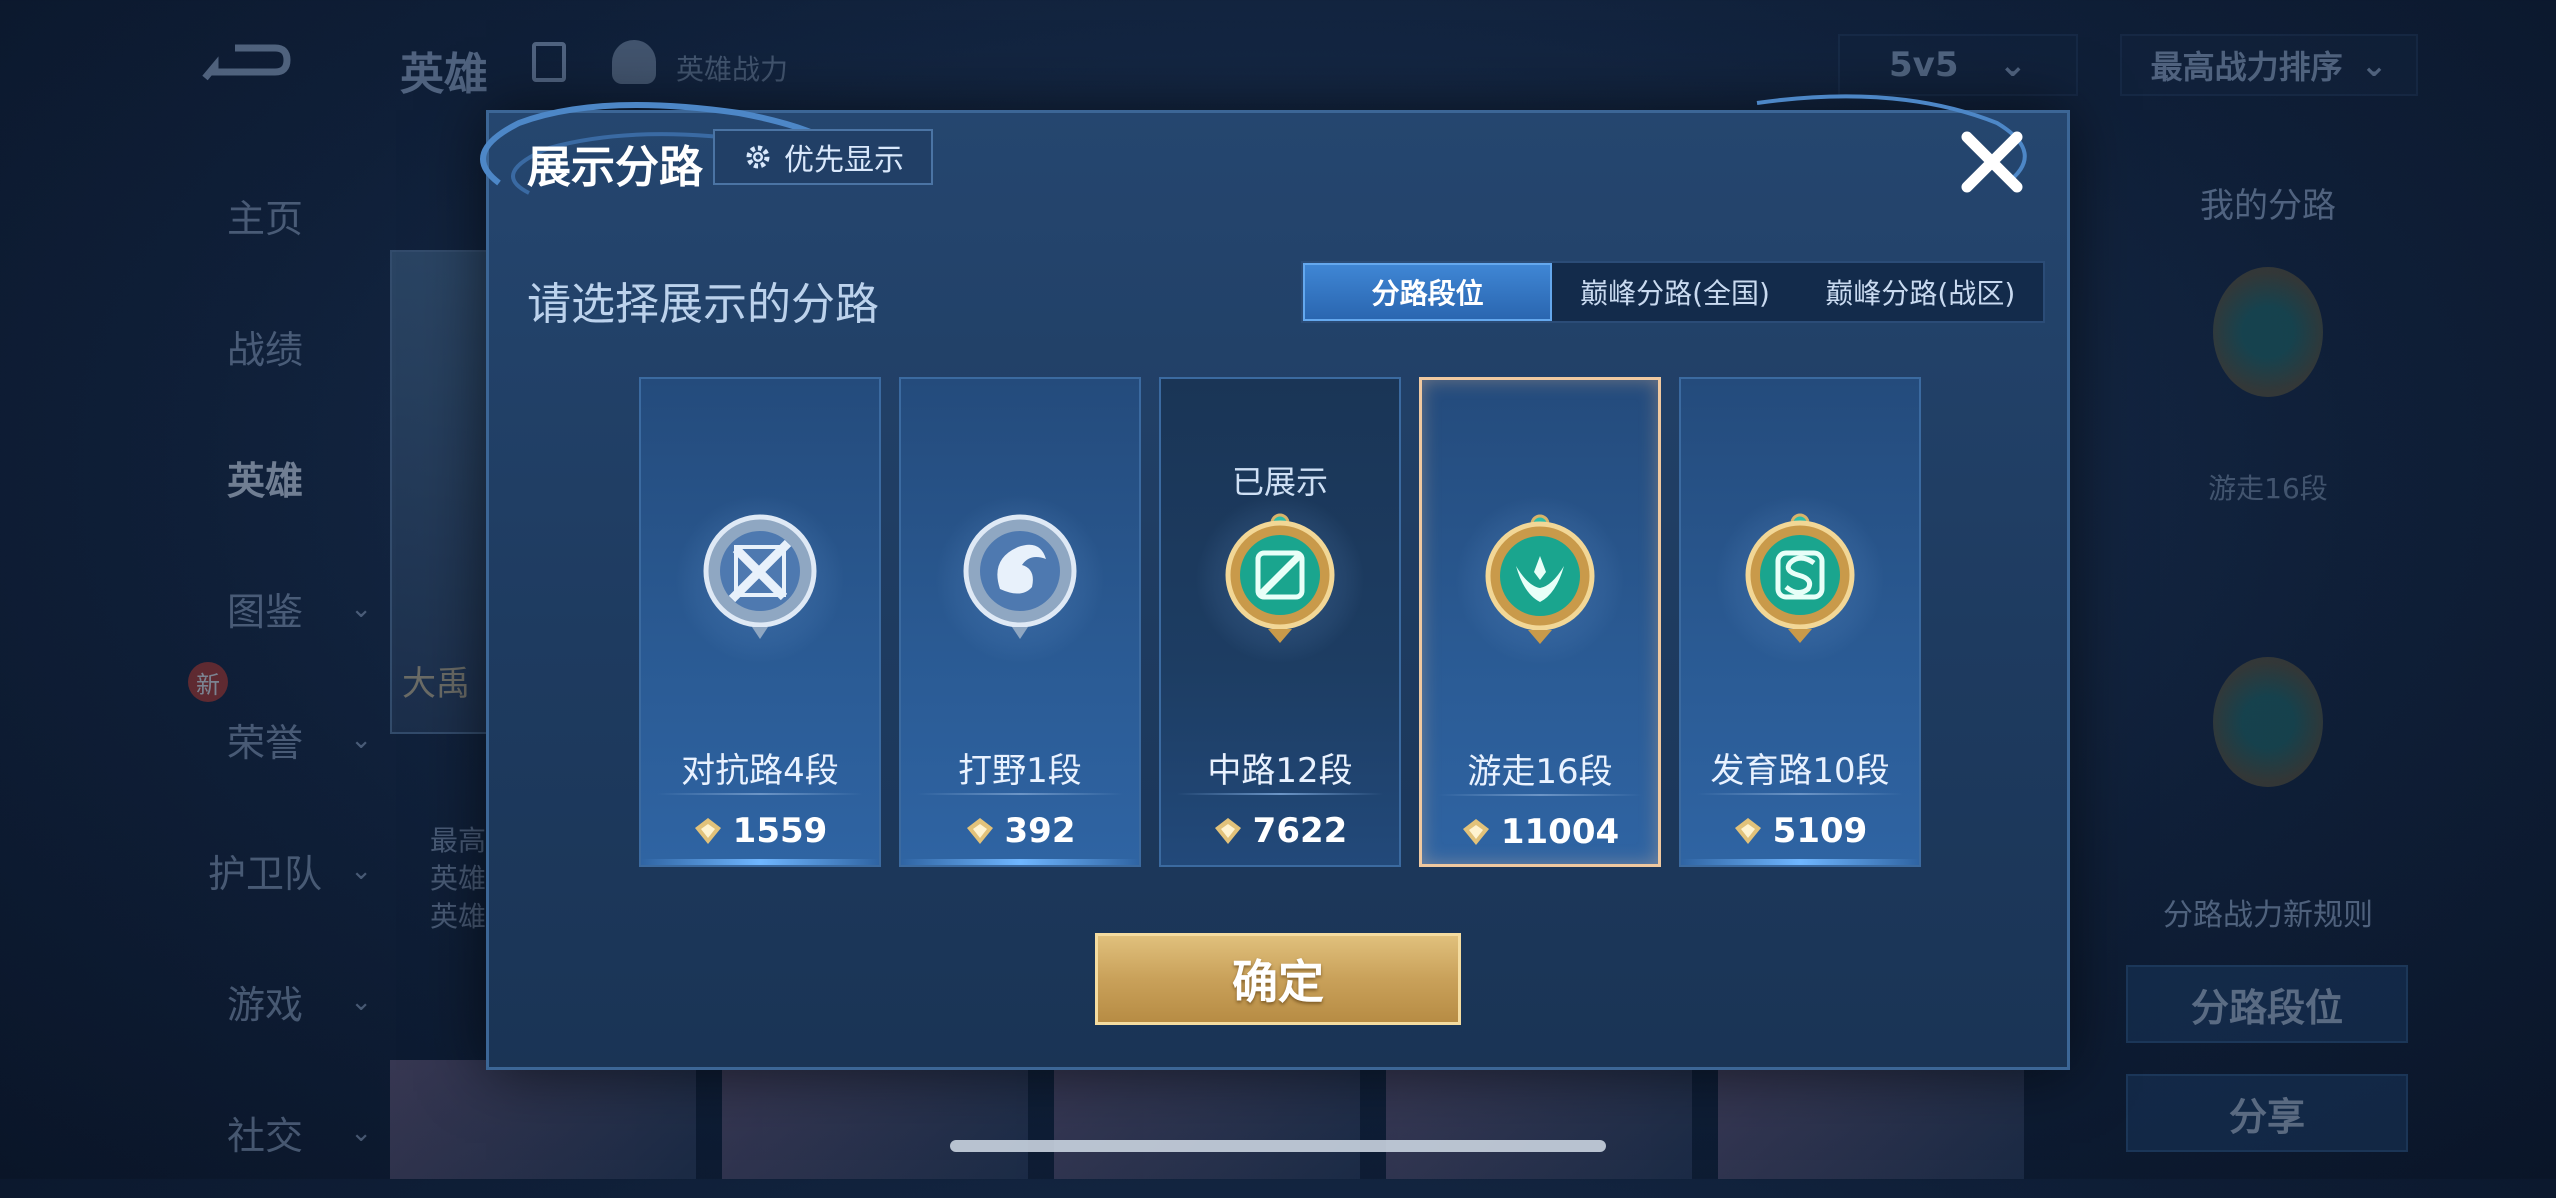 This screenshot has width=2556, height=1198. What do you see at coordinates (265, 608) in the screenshot?
I see `sidebar-item-gallery: 图鉴 ⌄` at bounding box center [265, 608].